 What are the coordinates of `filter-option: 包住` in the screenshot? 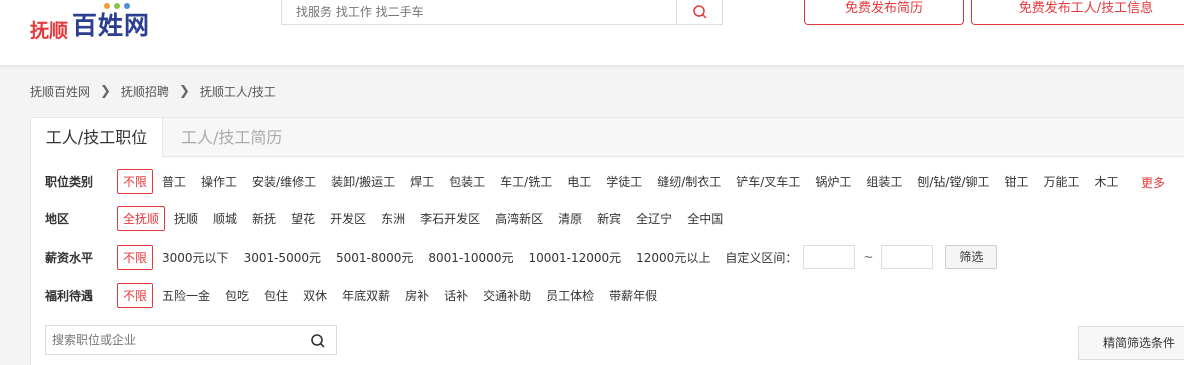 It's located at (276, 295).